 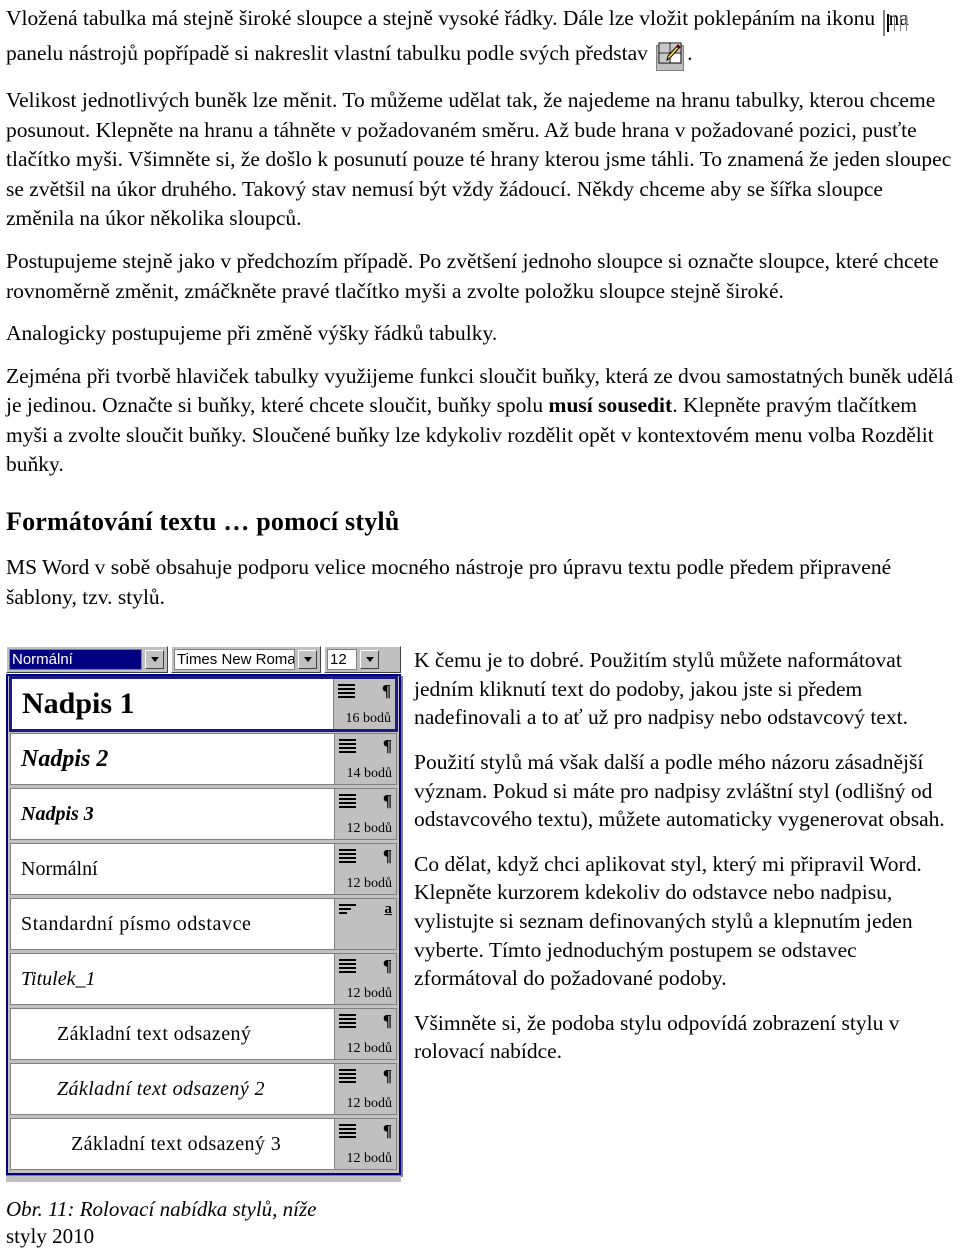 What do you see at coordinates (57, 813) in the screenshot?
I see `style-name: Nadpis 3` at bounding box center [57, 813].